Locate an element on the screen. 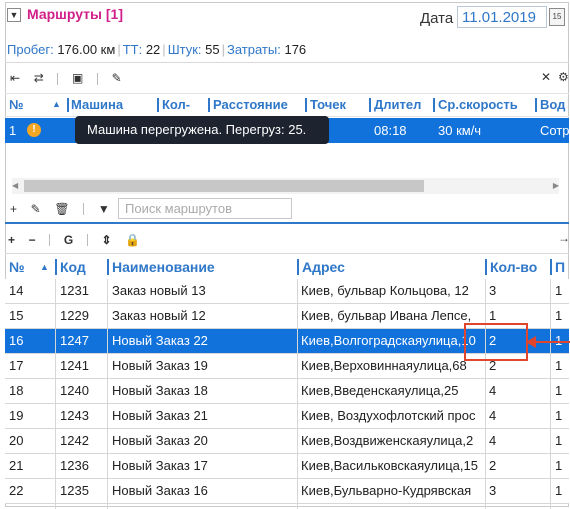 The width and height of the screenshot is (570, 509). order-qty: 4 is located at coordinates (493, 390).